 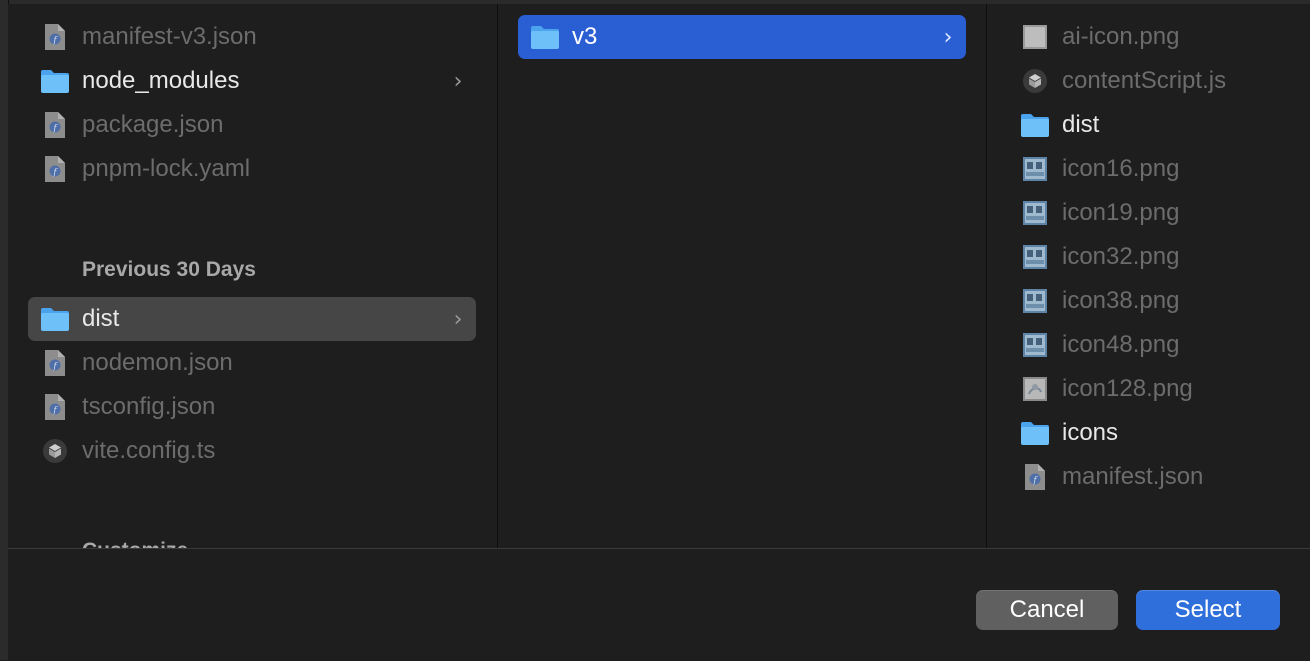 I want to click on folder-name: node_modules, so click(x=161, y=80).